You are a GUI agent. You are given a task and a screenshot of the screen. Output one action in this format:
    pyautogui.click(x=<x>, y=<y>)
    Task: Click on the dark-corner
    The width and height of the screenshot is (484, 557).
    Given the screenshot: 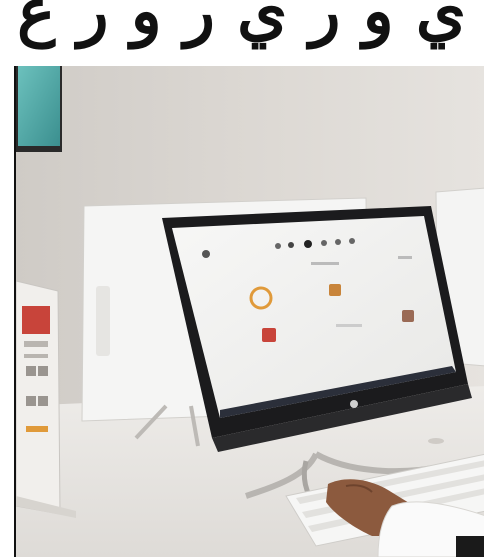 What is the action you would take?
    pyautogui.click(x=470, y=546)
    